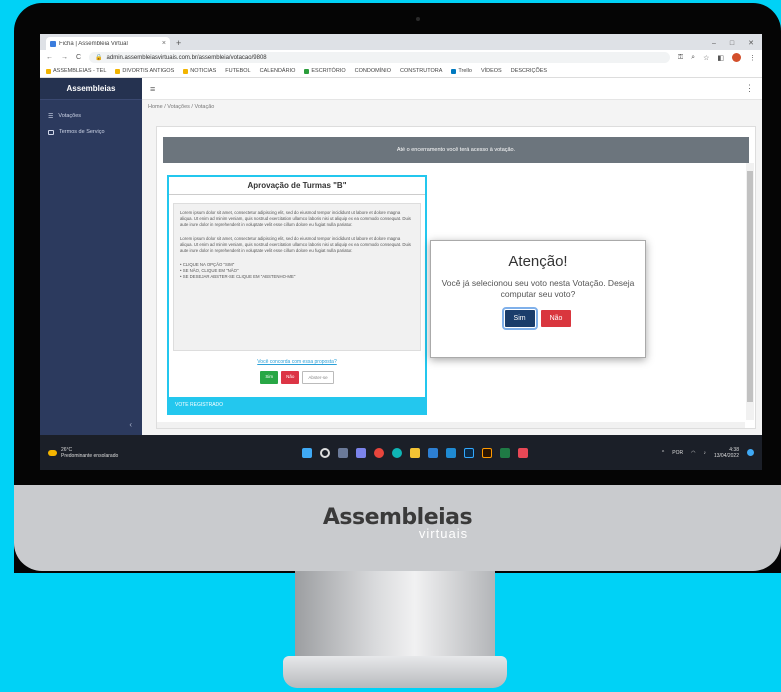 This screenshot has height=692, width=781. I want to click on explorer-icon, so click(414, 452).